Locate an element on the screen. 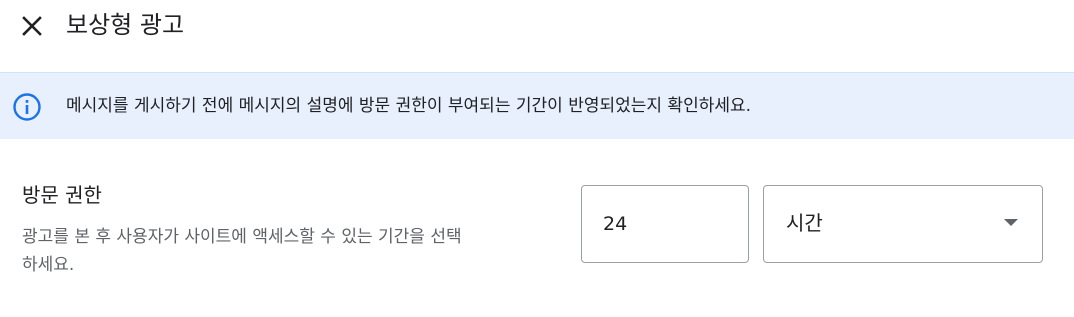 Image resolution: width=1074 pixels, height=317 pixels. access-duration-label: 방문 권한 is located at coordinates (62, 195).